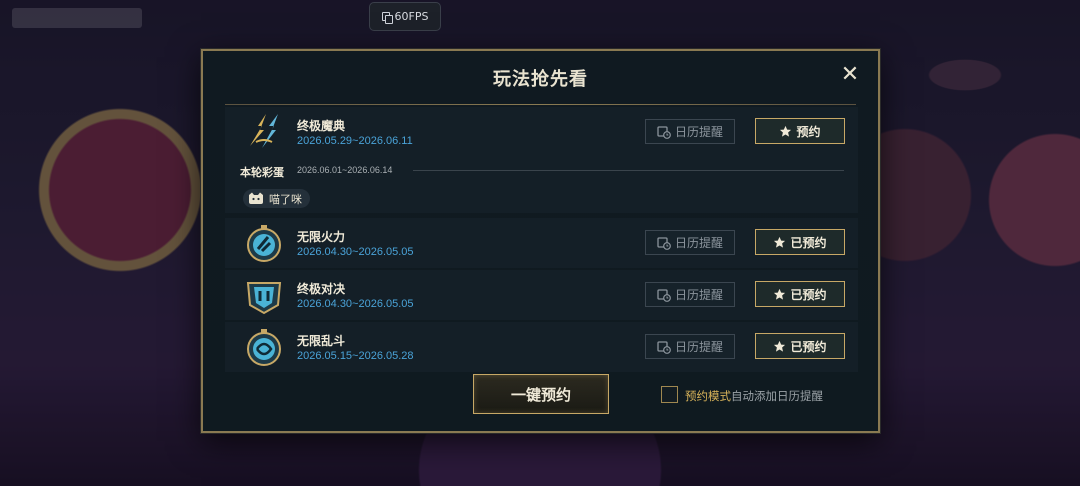 The height and width of the screenshot is (486, 1080). I want to click on auto-add-rest: 自动添加日历提醒, so click(777, 396).